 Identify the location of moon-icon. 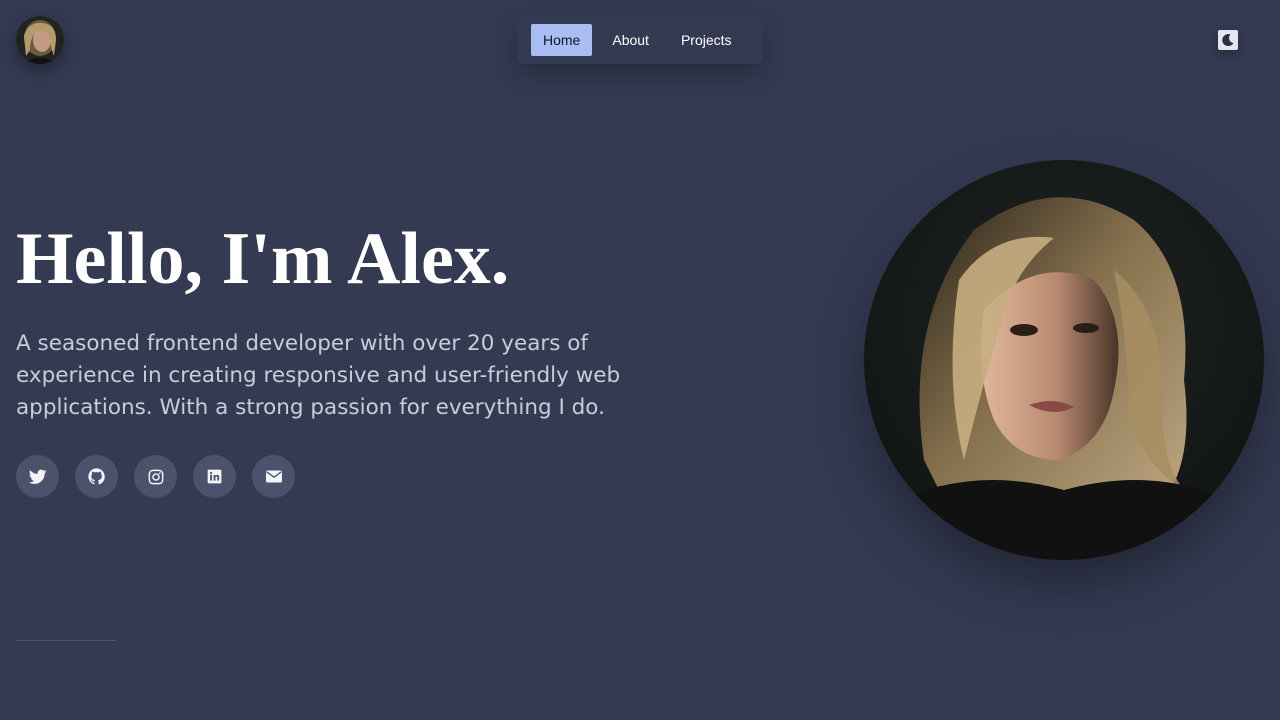
(1228, 40).